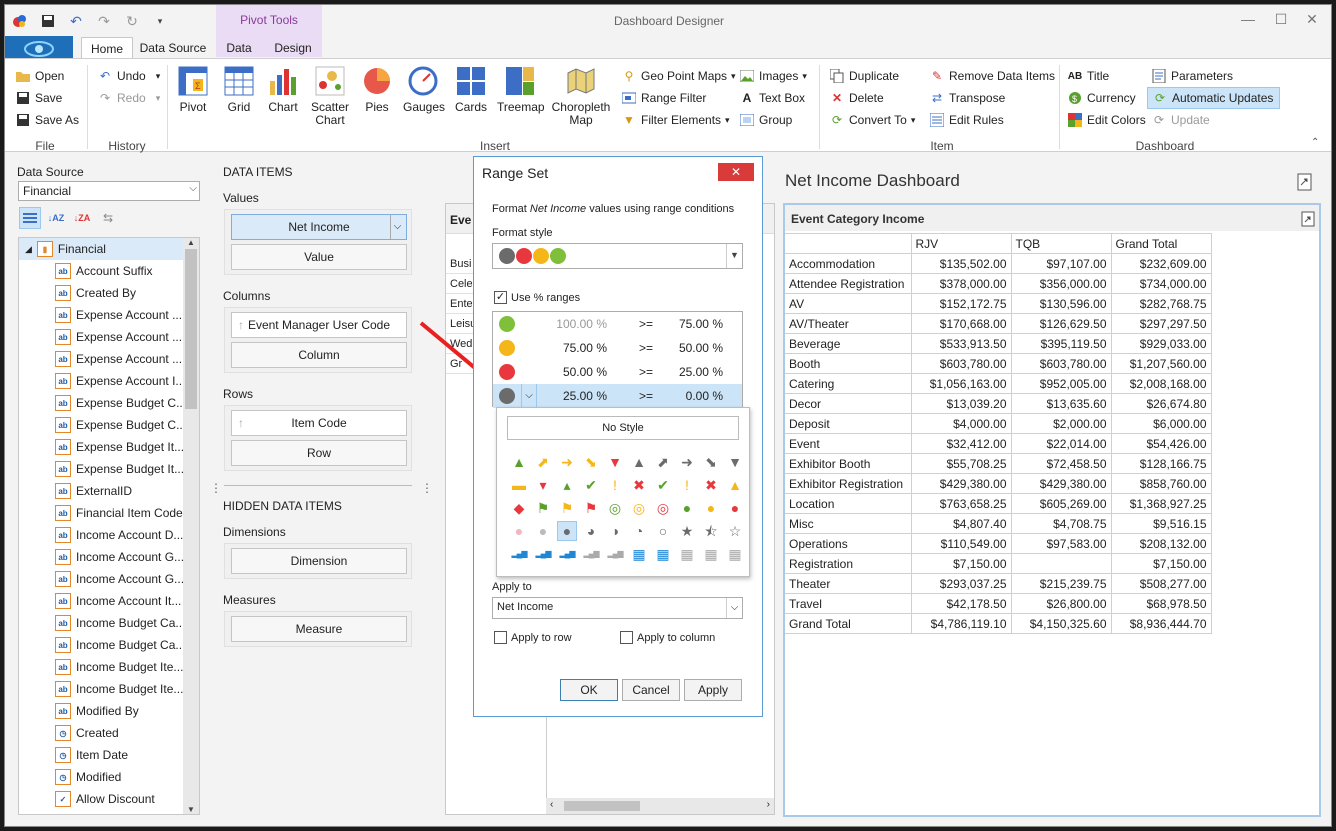  Describe the element at coordinates (687, 462) in the screenshot. I see `gray-arrow-right-icon: ➜` at that location.